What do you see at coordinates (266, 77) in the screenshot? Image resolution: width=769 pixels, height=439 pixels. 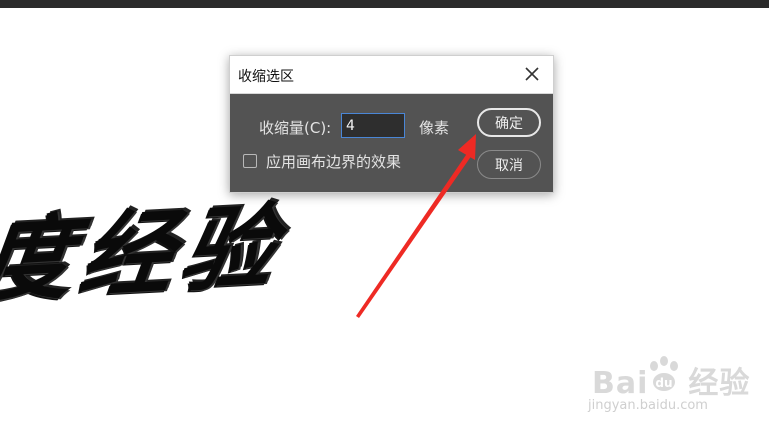 I see `dialog-title: 收缩选区` at bounding box center [266, 77].